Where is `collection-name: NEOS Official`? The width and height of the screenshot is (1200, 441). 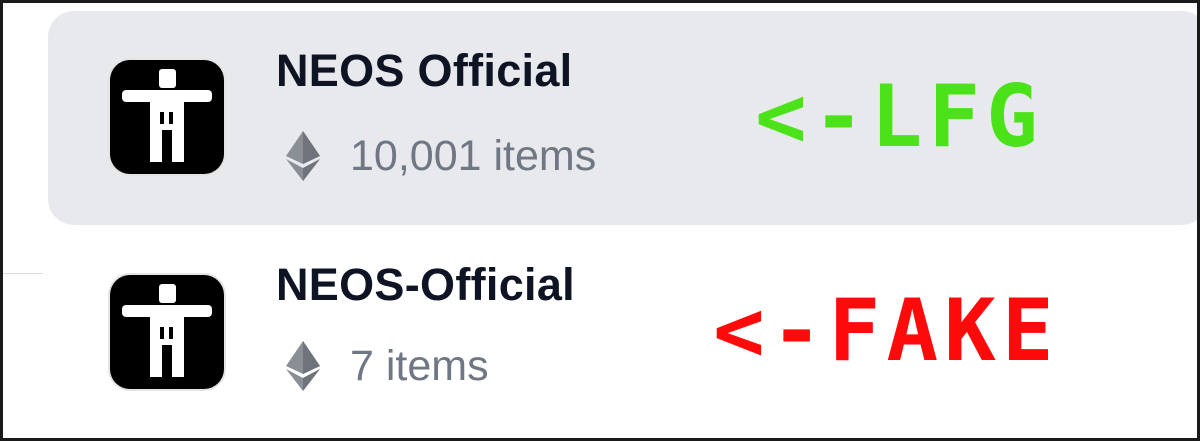 collection-name: NEOS Official is located at coordinates (424, 70).